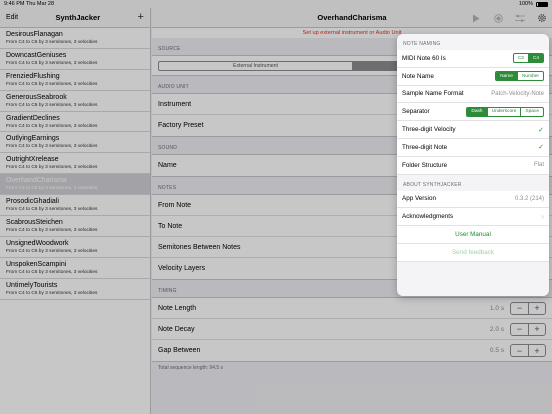 Image resolution: width=552 pixels, height=414 pixels. I want to click on sample-name-format-value: Patch-Velocity-Note, so click(517, 93).